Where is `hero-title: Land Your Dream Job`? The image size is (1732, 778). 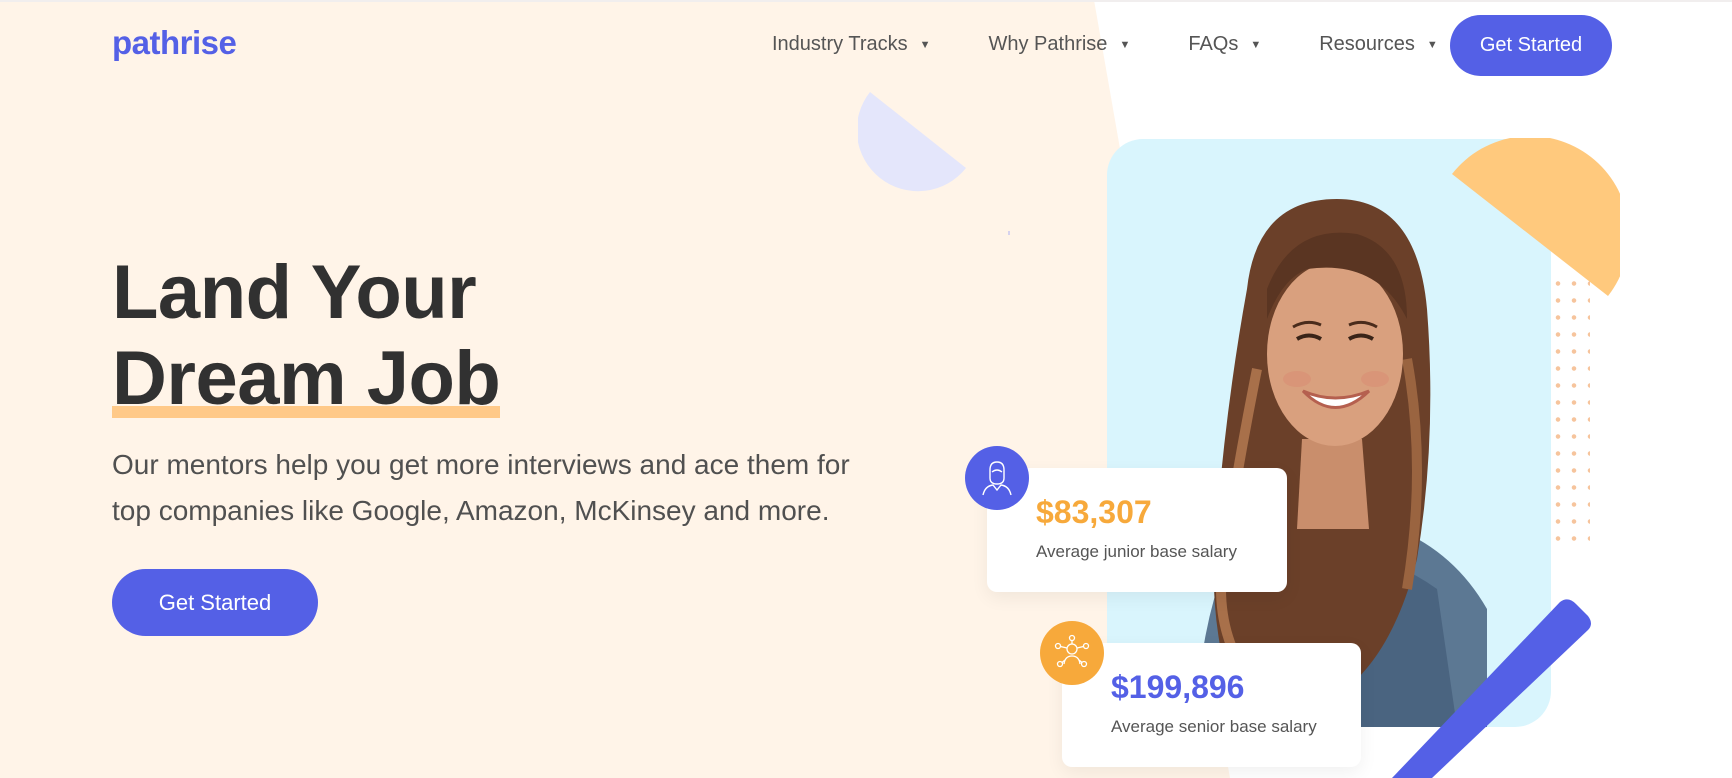 hero-title: Land Your Dream Job is located at coordinates (306, 336).